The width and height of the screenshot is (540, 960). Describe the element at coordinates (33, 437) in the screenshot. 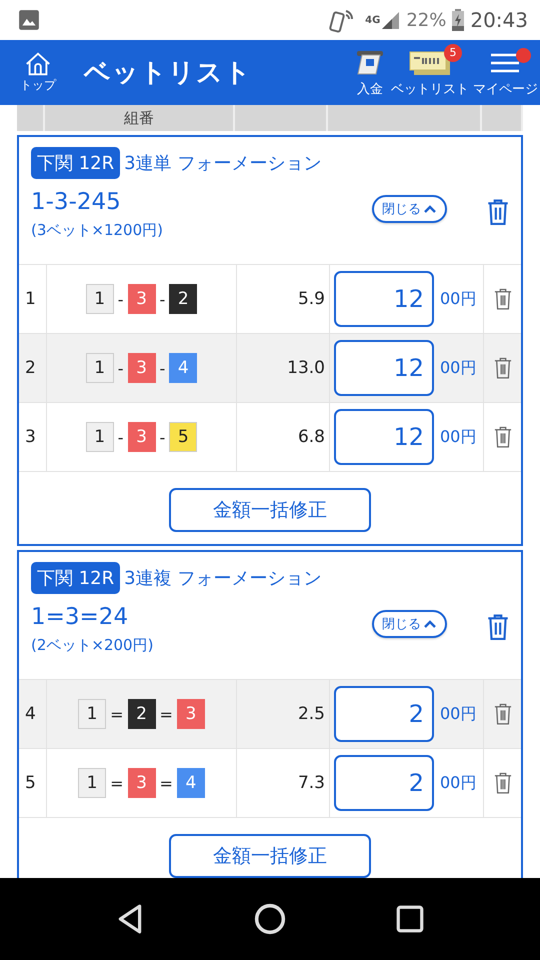

I see `row-number: 3` at that location.